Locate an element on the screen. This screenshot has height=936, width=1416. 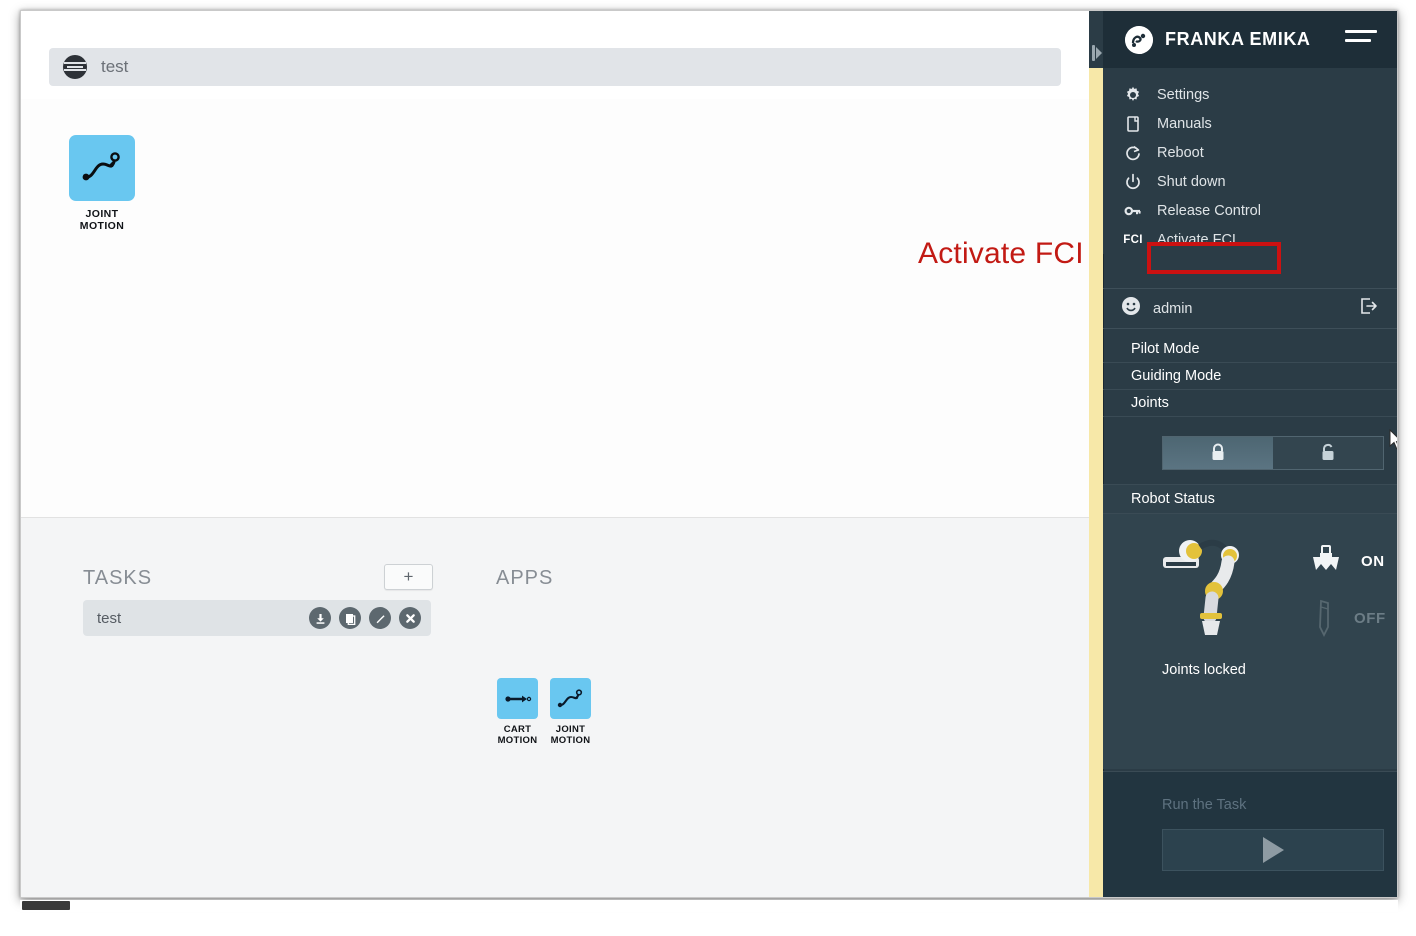
power-icon is located at coordinates (1133, 182).